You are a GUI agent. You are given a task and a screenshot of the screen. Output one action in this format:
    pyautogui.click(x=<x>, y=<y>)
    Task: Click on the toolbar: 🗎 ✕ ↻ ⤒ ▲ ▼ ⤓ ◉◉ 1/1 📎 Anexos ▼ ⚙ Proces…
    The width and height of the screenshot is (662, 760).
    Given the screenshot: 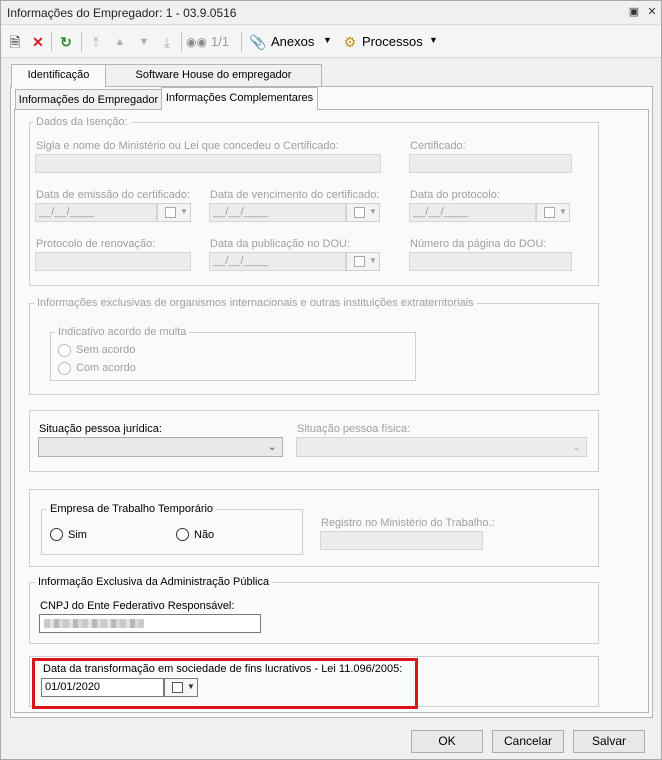 What is the action you would take?
    pyautogui.click(x=331, y=42)
    